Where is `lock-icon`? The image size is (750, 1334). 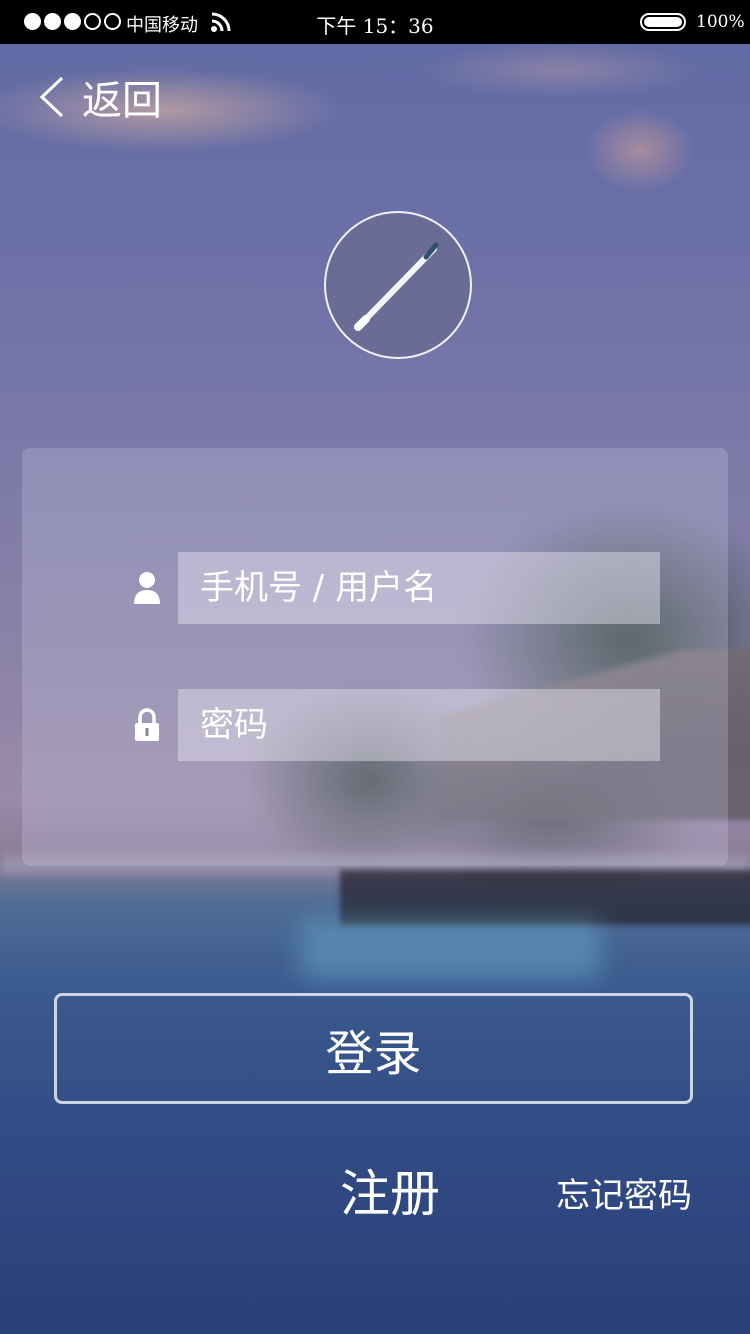 lock-icon is located at coordinates (147, 724).